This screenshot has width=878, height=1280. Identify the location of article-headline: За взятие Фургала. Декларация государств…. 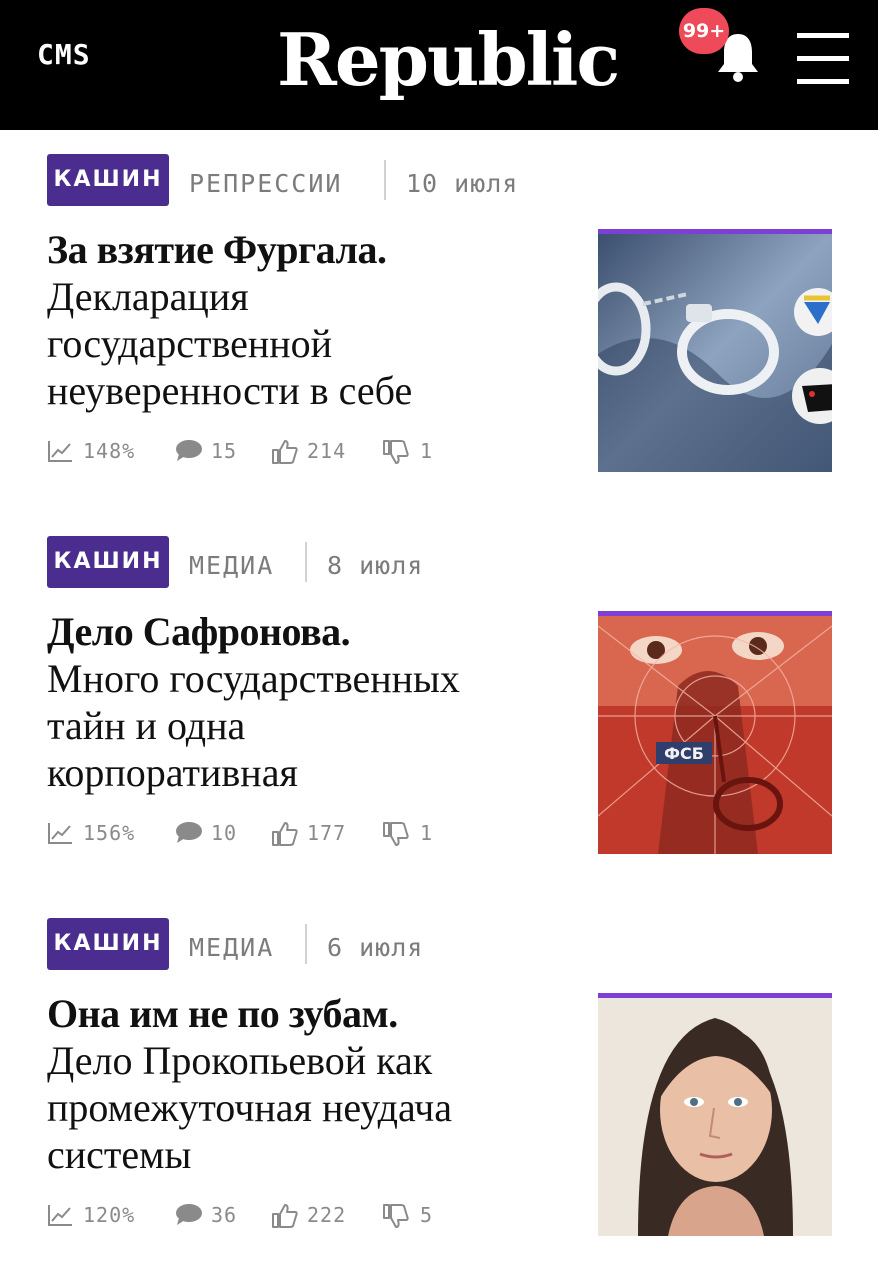
(307, 320).